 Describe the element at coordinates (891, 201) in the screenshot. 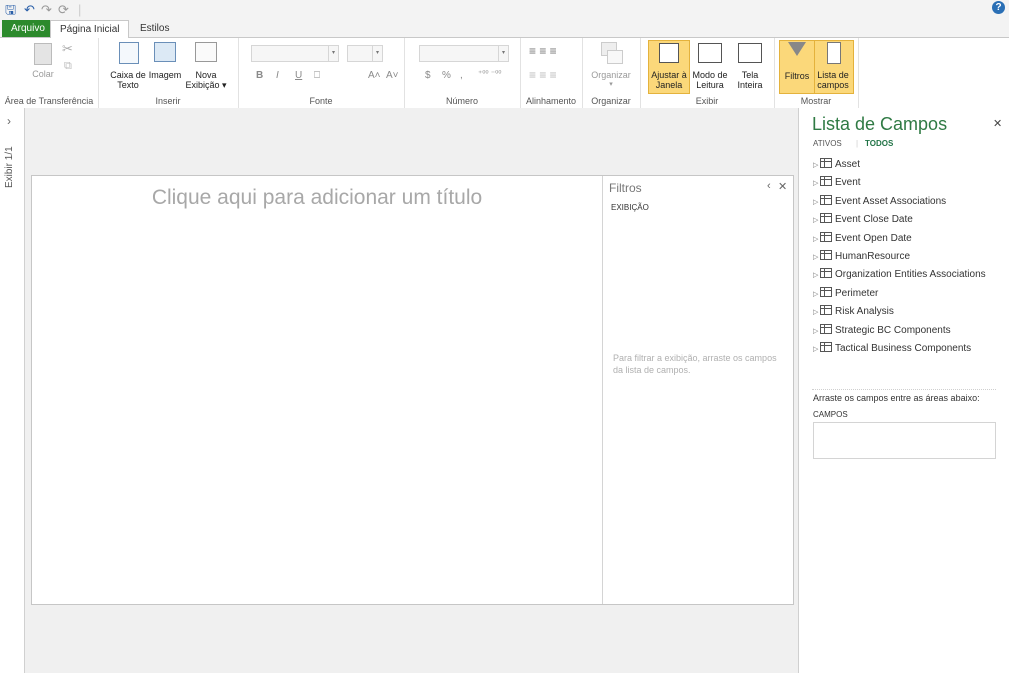

I see `field-item-label: Event Asset Associations` at that location.